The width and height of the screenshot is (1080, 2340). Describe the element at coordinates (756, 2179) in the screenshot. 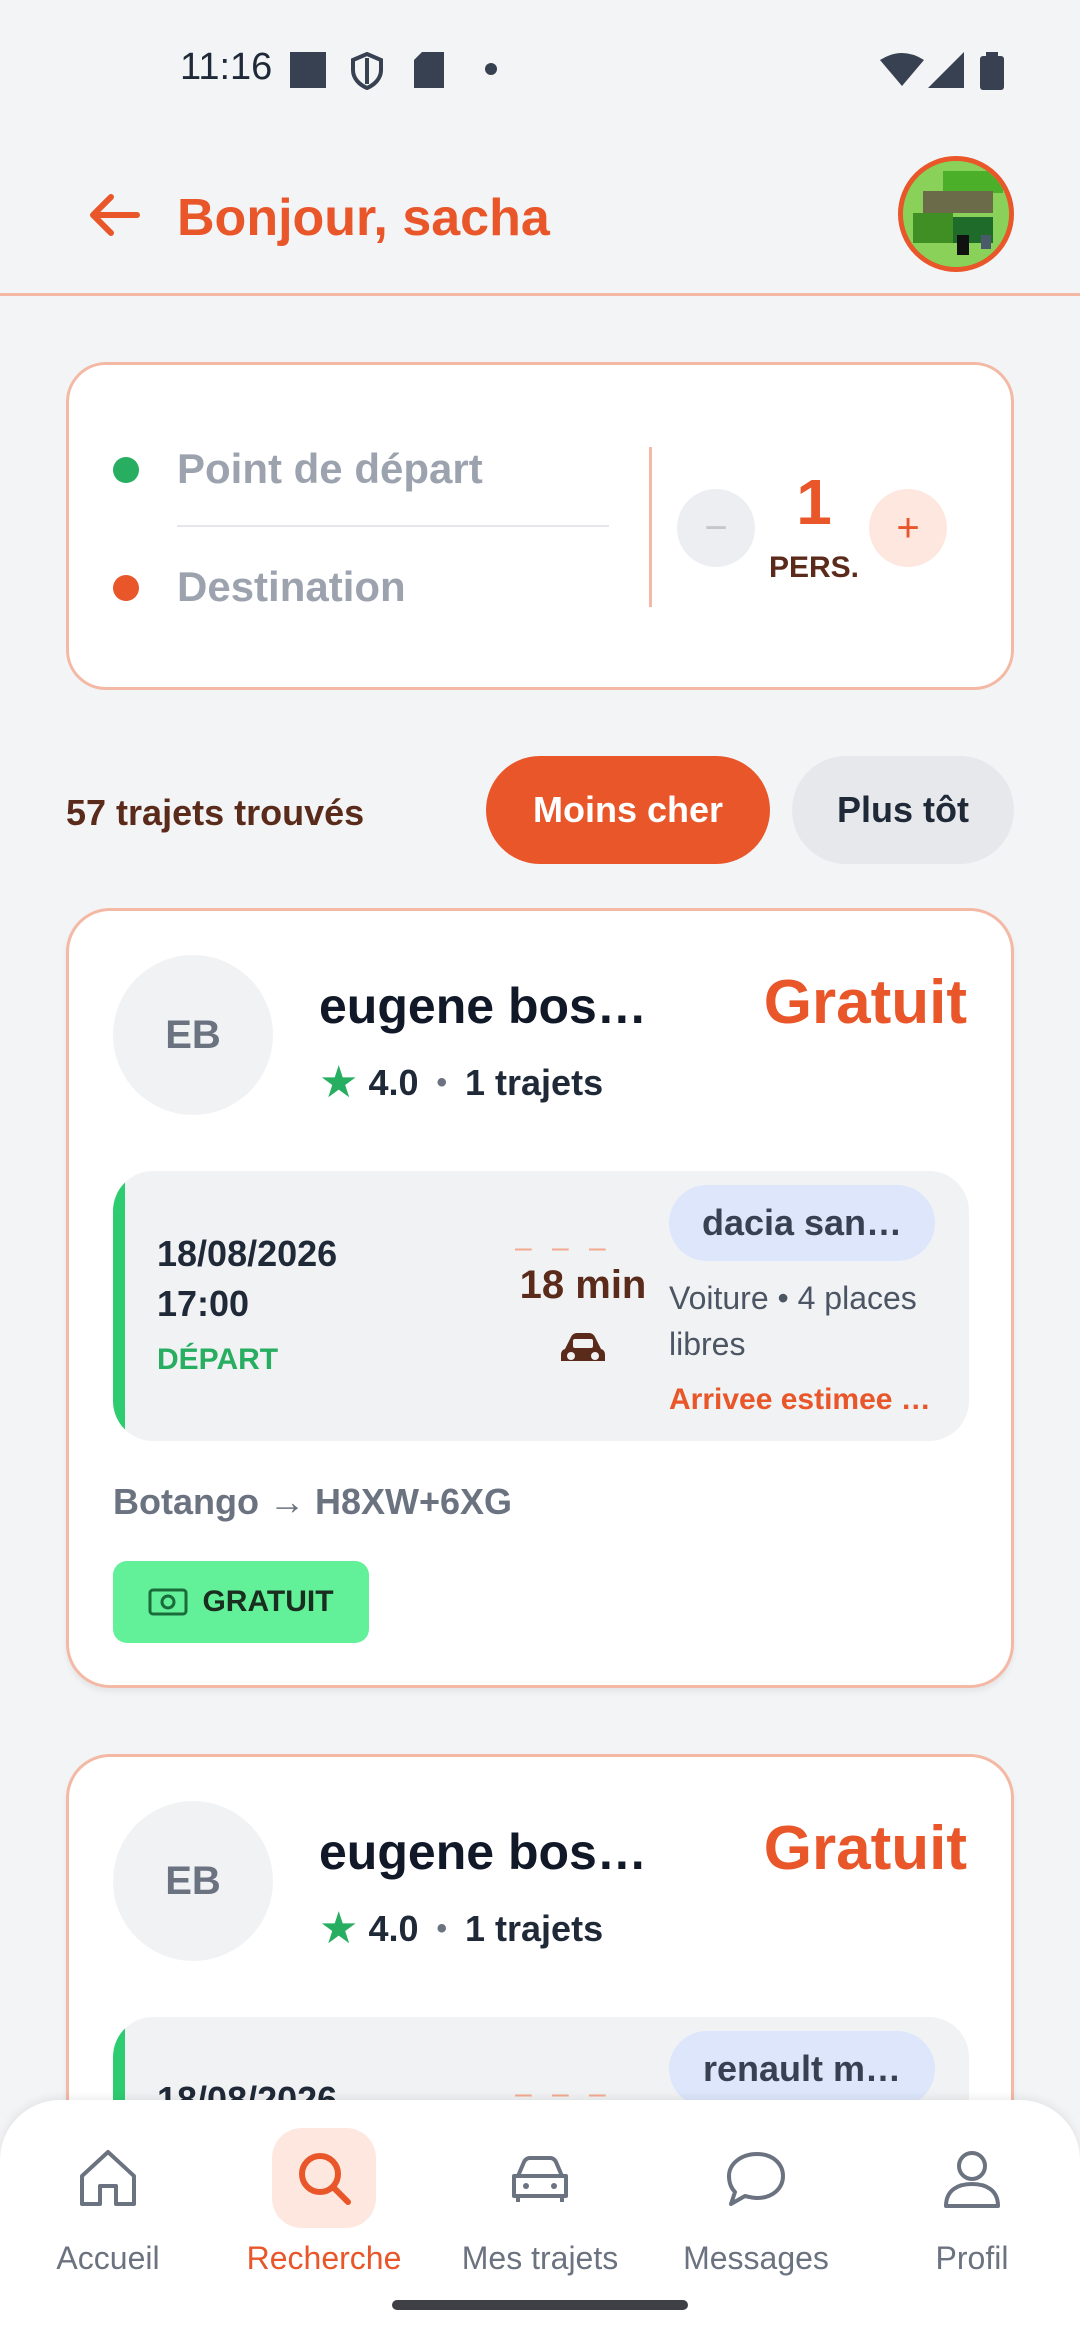

I see `chat-bubble-icon` at that location.